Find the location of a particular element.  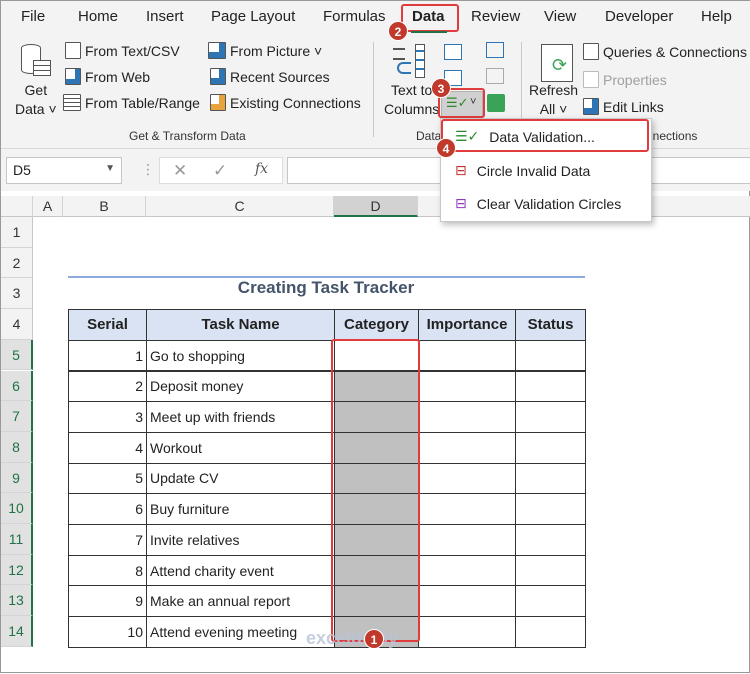

cell-task-name: Attend charity event is located at coordinates (240, 570).